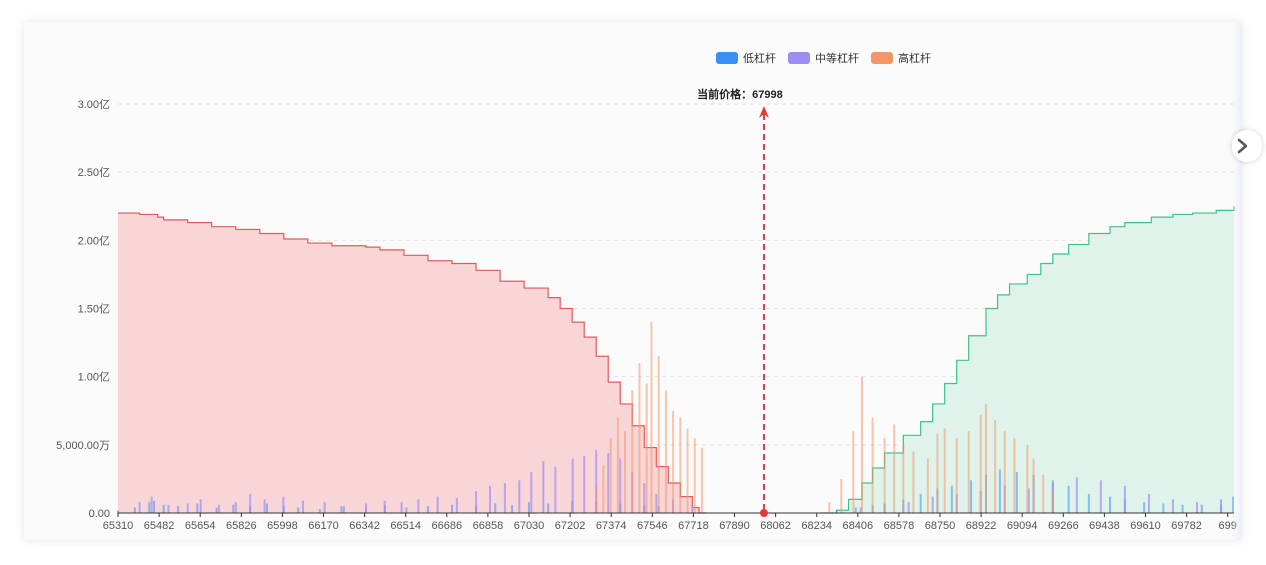 The image size is (1266, 565). Describe the element at coordinates (740, 302) in the screenshot. I see `current-price-marker: 当前价格：67998` at that location.